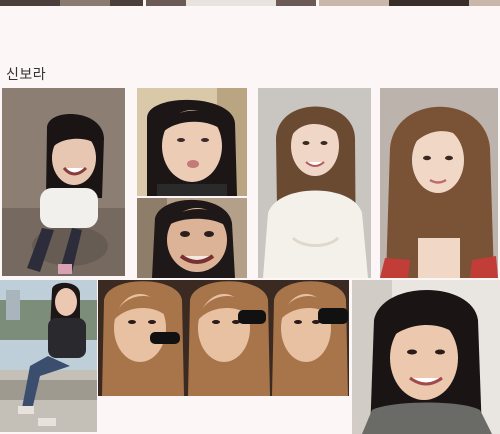 Image resolution: width=500 pixels, height=434 pixels. I want to click on photo-puffed-cheeks-selfie, so click(192, 142).